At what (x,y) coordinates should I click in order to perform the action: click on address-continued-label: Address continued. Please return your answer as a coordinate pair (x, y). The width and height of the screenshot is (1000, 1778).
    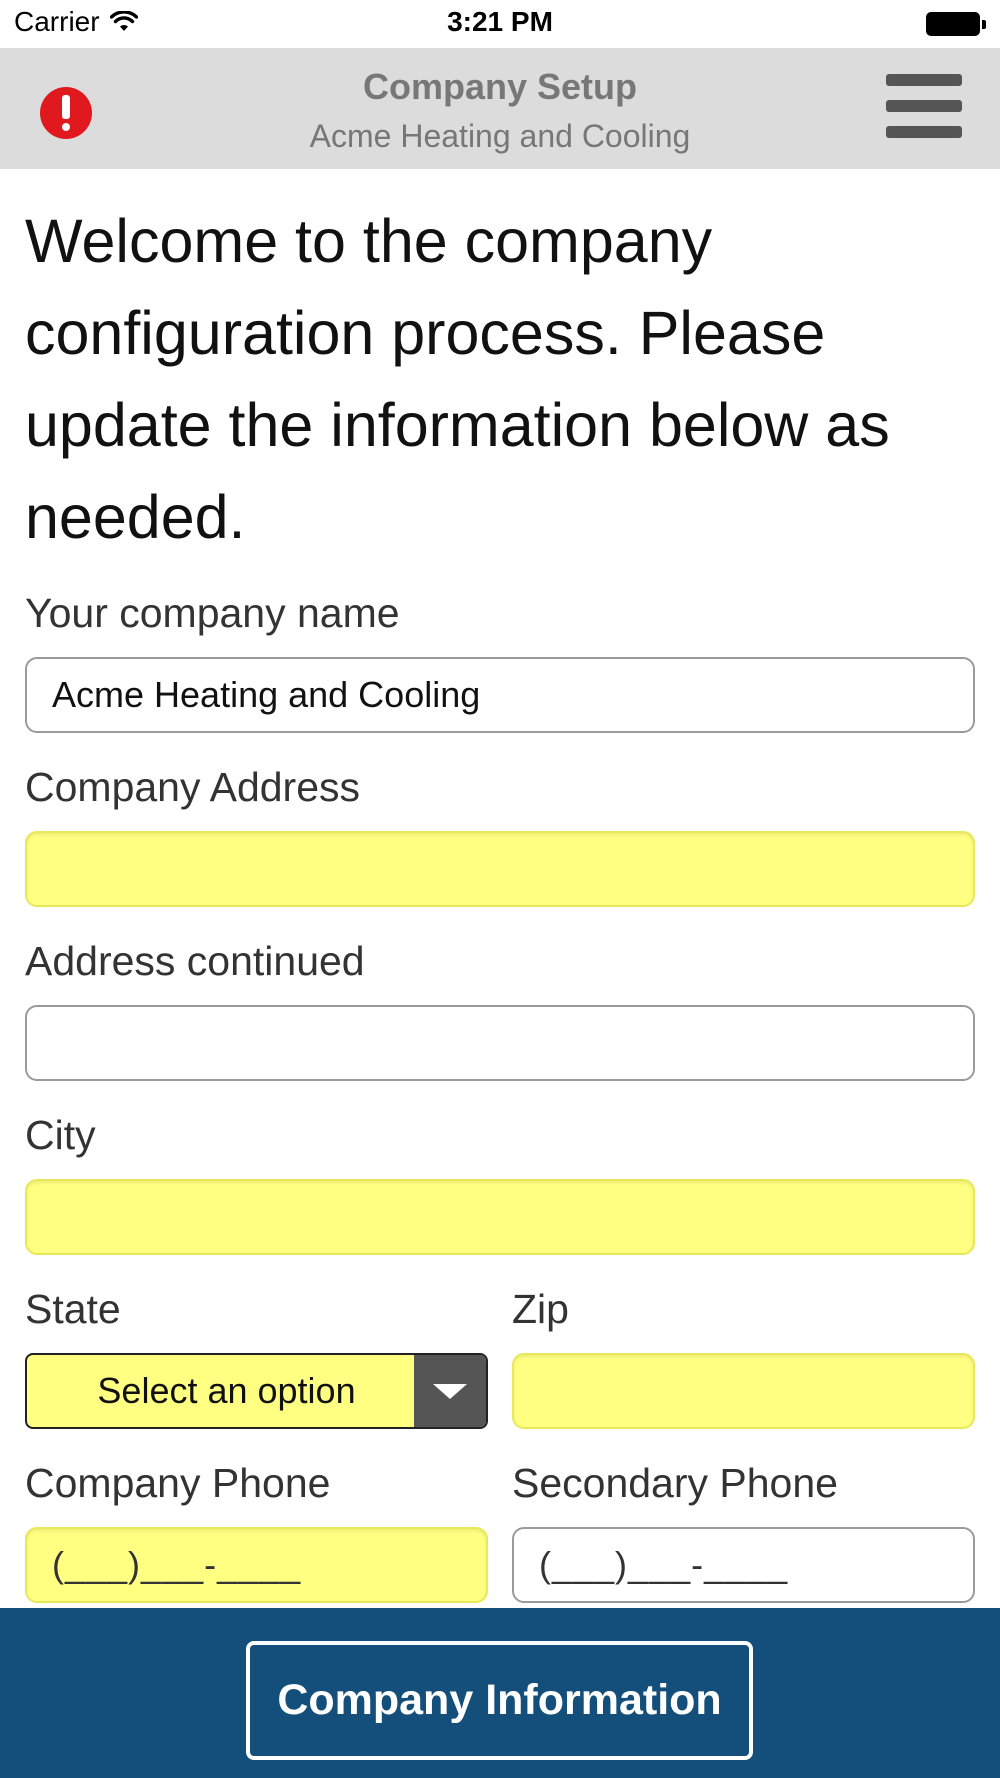
    Looking at the image, I should click on (195, 961).